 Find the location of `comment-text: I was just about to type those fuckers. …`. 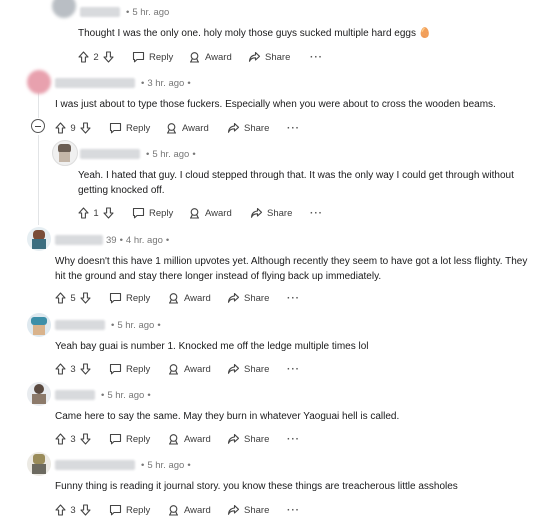

comment-text: I was just about to type those fuckers. … is located at coordinates (275, 104).